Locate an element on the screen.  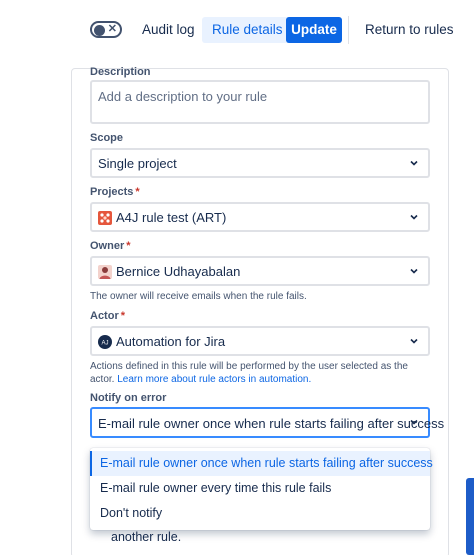
toggle-off-icon: ✕ is located at coordinates (112, 29).